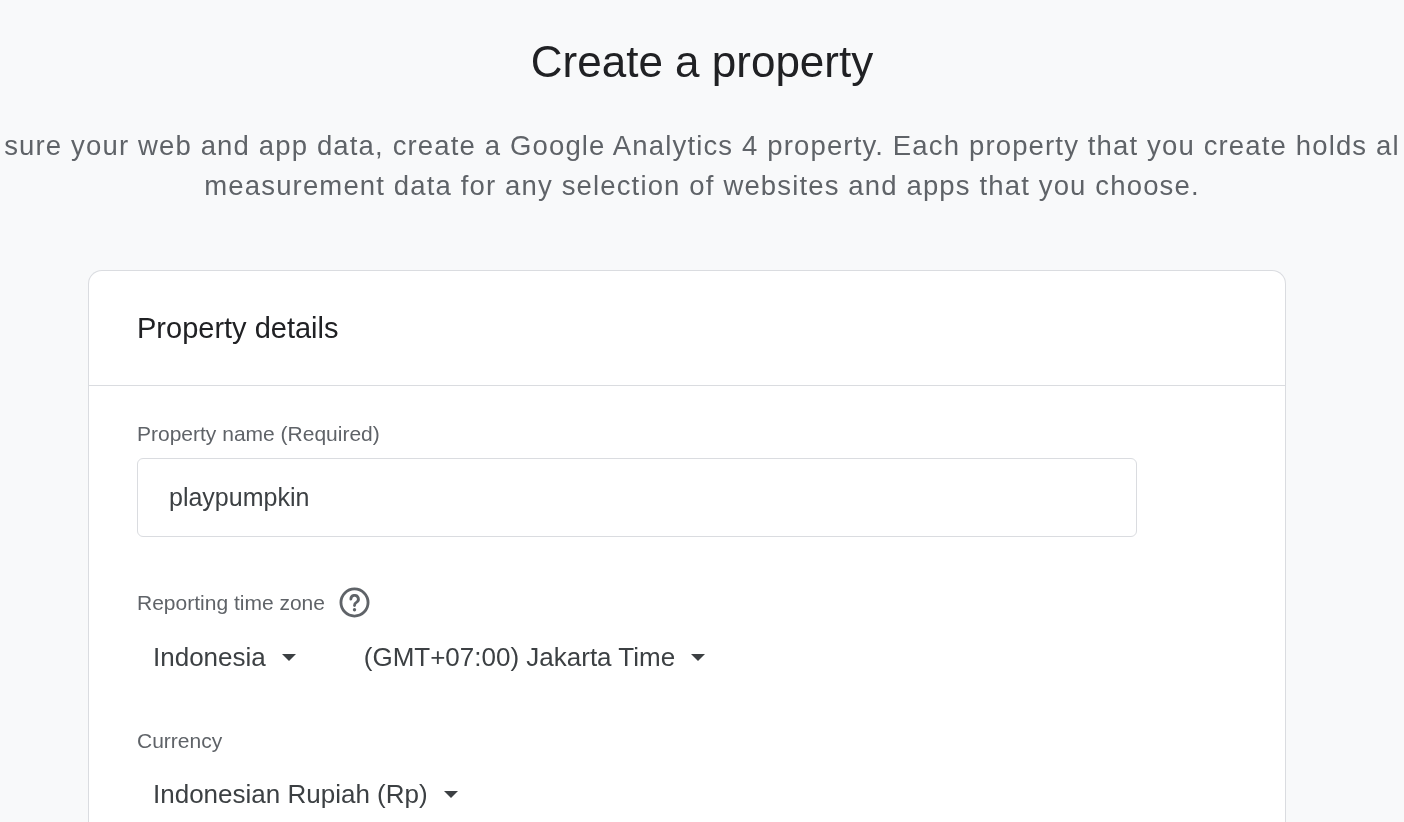 This screenshot has width=1404, height=822. I want to click on dropdown-select: Indonesia, so click(224, 657).